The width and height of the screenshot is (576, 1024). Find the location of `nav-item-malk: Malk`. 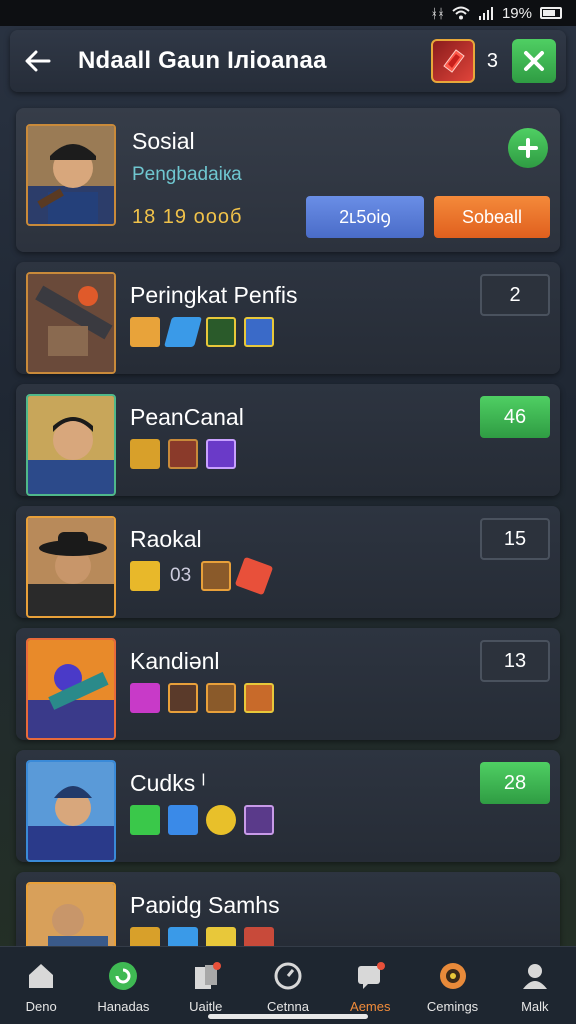

nav-item-malk: Malk is located at coordinates (535, 986).